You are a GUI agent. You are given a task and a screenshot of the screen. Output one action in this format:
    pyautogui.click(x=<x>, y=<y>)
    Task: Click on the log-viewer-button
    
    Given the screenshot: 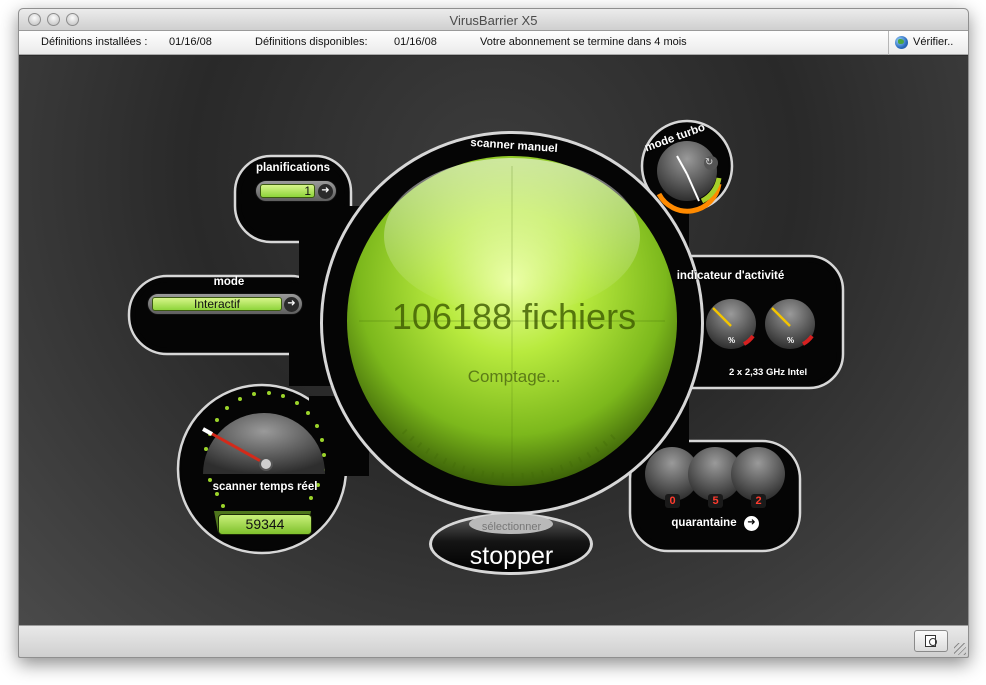 What is the action you would take?
    pyautogui.click(x=931, y=641)
    